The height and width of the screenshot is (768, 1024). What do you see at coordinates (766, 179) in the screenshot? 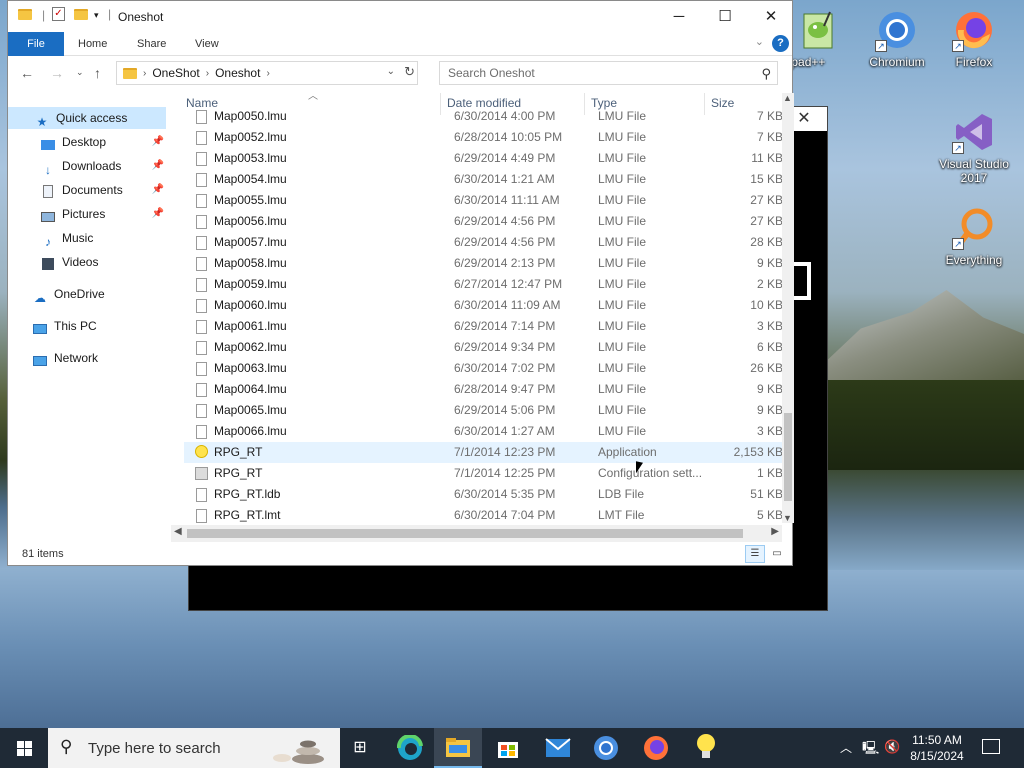
I see `file-size: 15 KB` at bounding box center [766, 179].